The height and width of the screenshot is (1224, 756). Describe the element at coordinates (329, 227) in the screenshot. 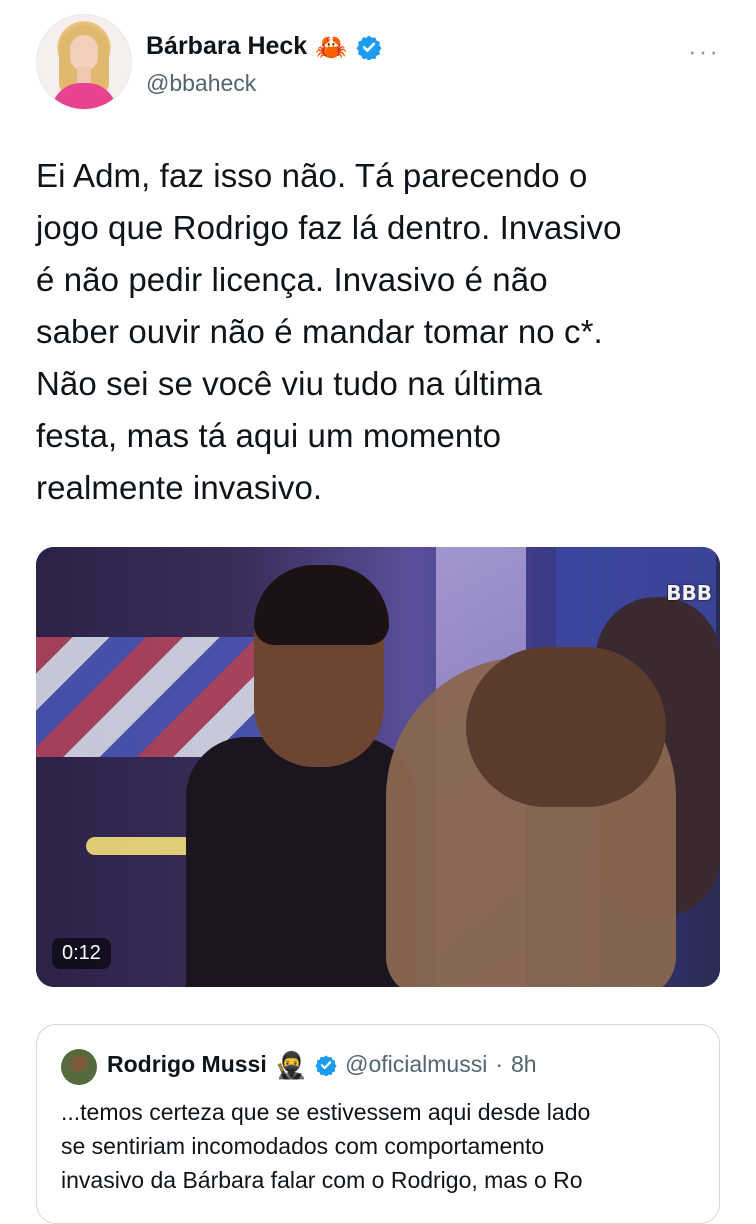

I see `tweet-line: jogo que Rodrigo faz lá dentro. Invasivo` at that location.